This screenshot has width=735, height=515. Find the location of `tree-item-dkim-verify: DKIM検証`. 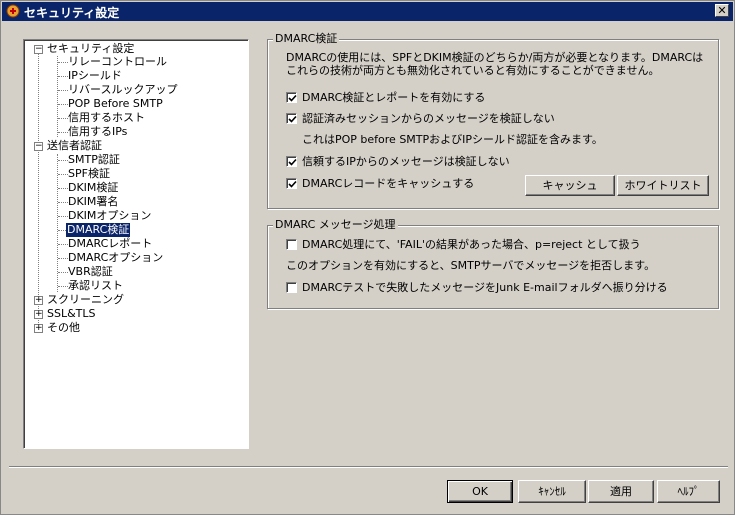

tree-item-dkim-verify: DKIM検証 is located at coordinates (93, 188).